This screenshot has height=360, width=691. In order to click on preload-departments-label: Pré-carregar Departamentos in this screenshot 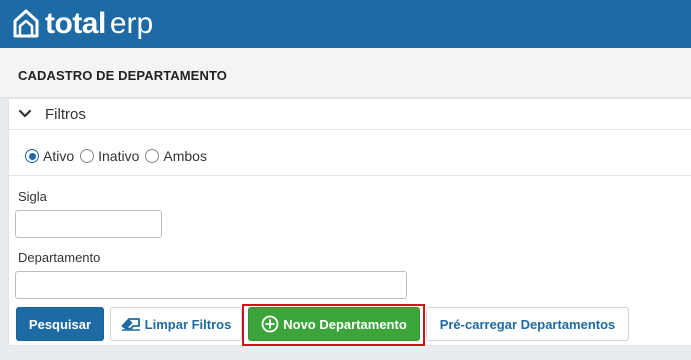, I will do `click(527, 324)`.